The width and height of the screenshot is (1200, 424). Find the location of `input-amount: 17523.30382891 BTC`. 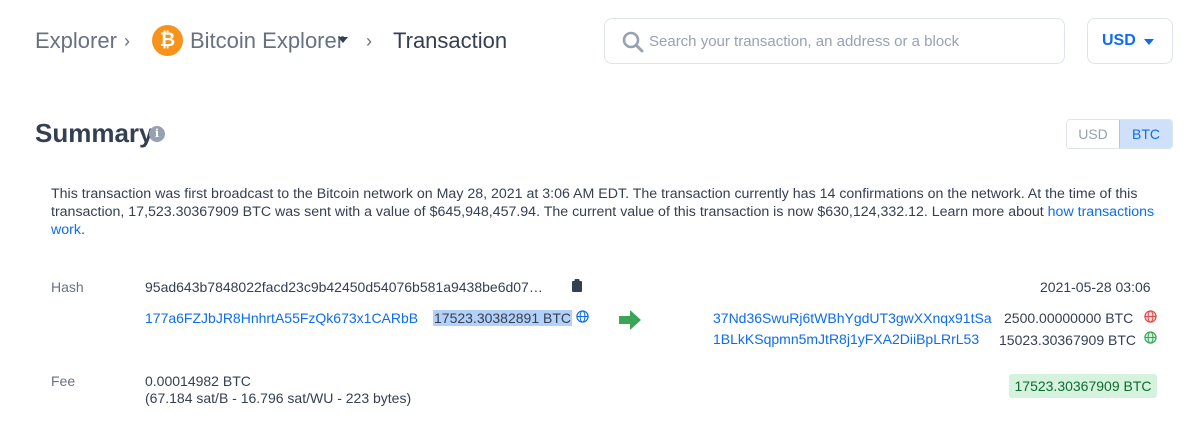

input-amount: 17523.30382891 BTC is located at coordinates (502, 318).